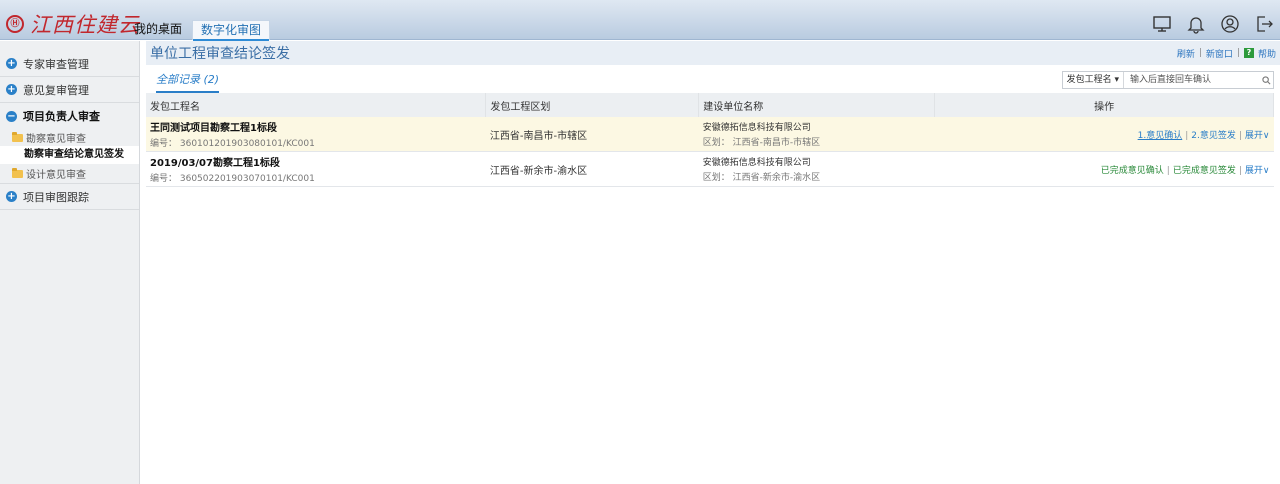 The width and height of the screenshot is (1280, 484). Describe the element at coordinates (215, 163) in the screenshot. I see `project-name: 2019/03/07勘察工程1标段` at that location.